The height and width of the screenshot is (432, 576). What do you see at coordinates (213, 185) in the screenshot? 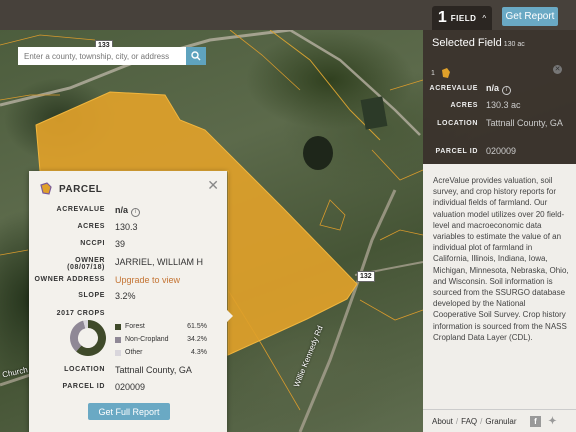
I see `close-icon: ✕` at bounding box center [213, 185].